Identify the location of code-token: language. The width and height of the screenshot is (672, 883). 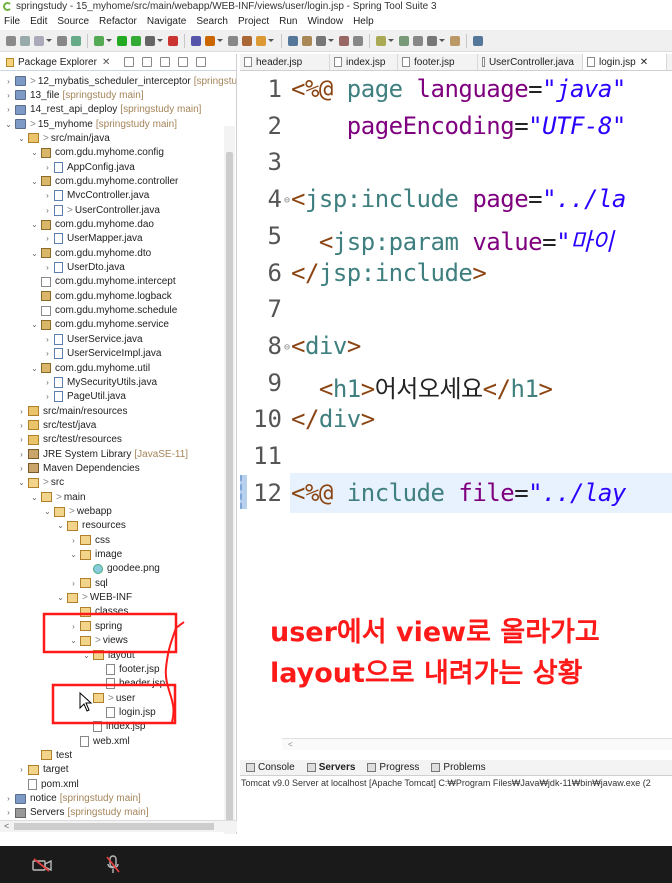
(472, 89).